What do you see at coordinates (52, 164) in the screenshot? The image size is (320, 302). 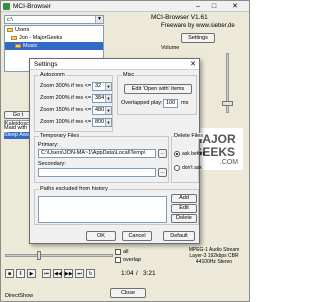 I see `secondary-label: Secondary:` at bounding box center [52, 164].